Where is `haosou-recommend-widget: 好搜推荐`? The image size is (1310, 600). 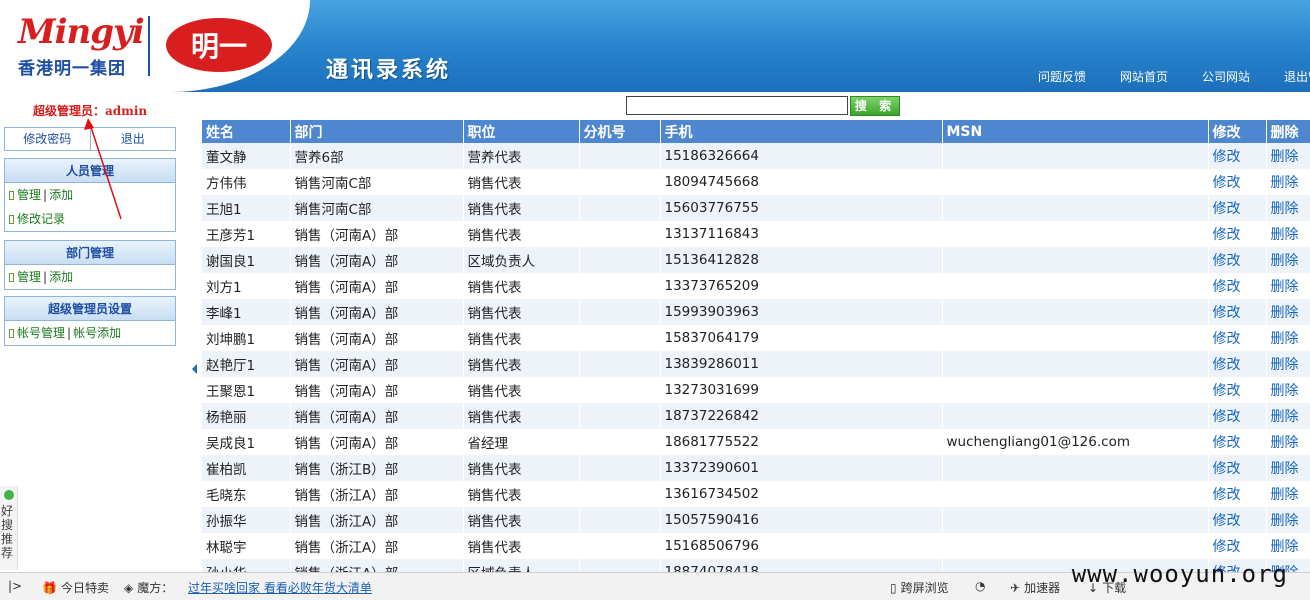 haosou-recommend-widget: 好搜推荐 is located at coordinates (9, 528).